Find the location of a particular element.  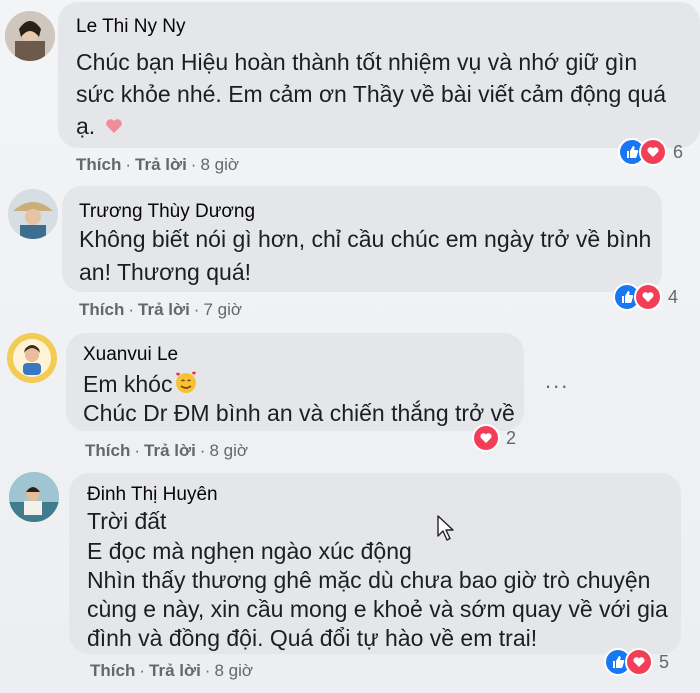

comment-author: Đinh Thị Huyên is located at coordinates (152, 495).